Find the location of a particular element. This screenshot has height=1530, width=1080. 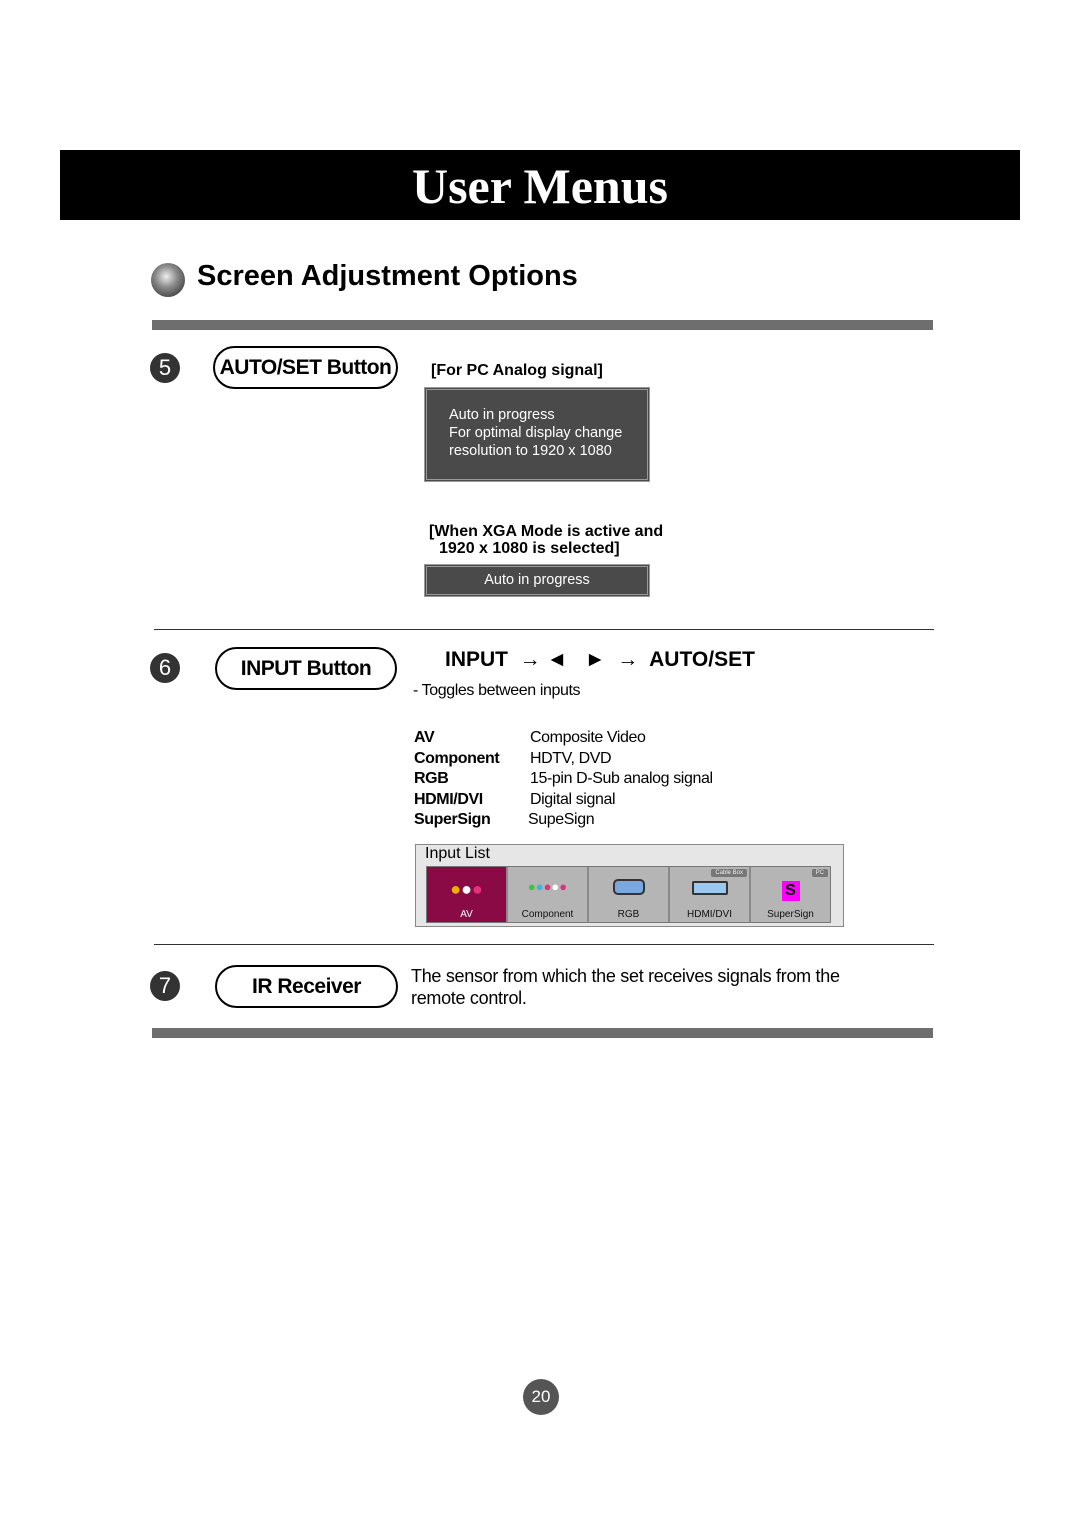

cable-box-tag: Cable Box is located at coordinates (729, 873).